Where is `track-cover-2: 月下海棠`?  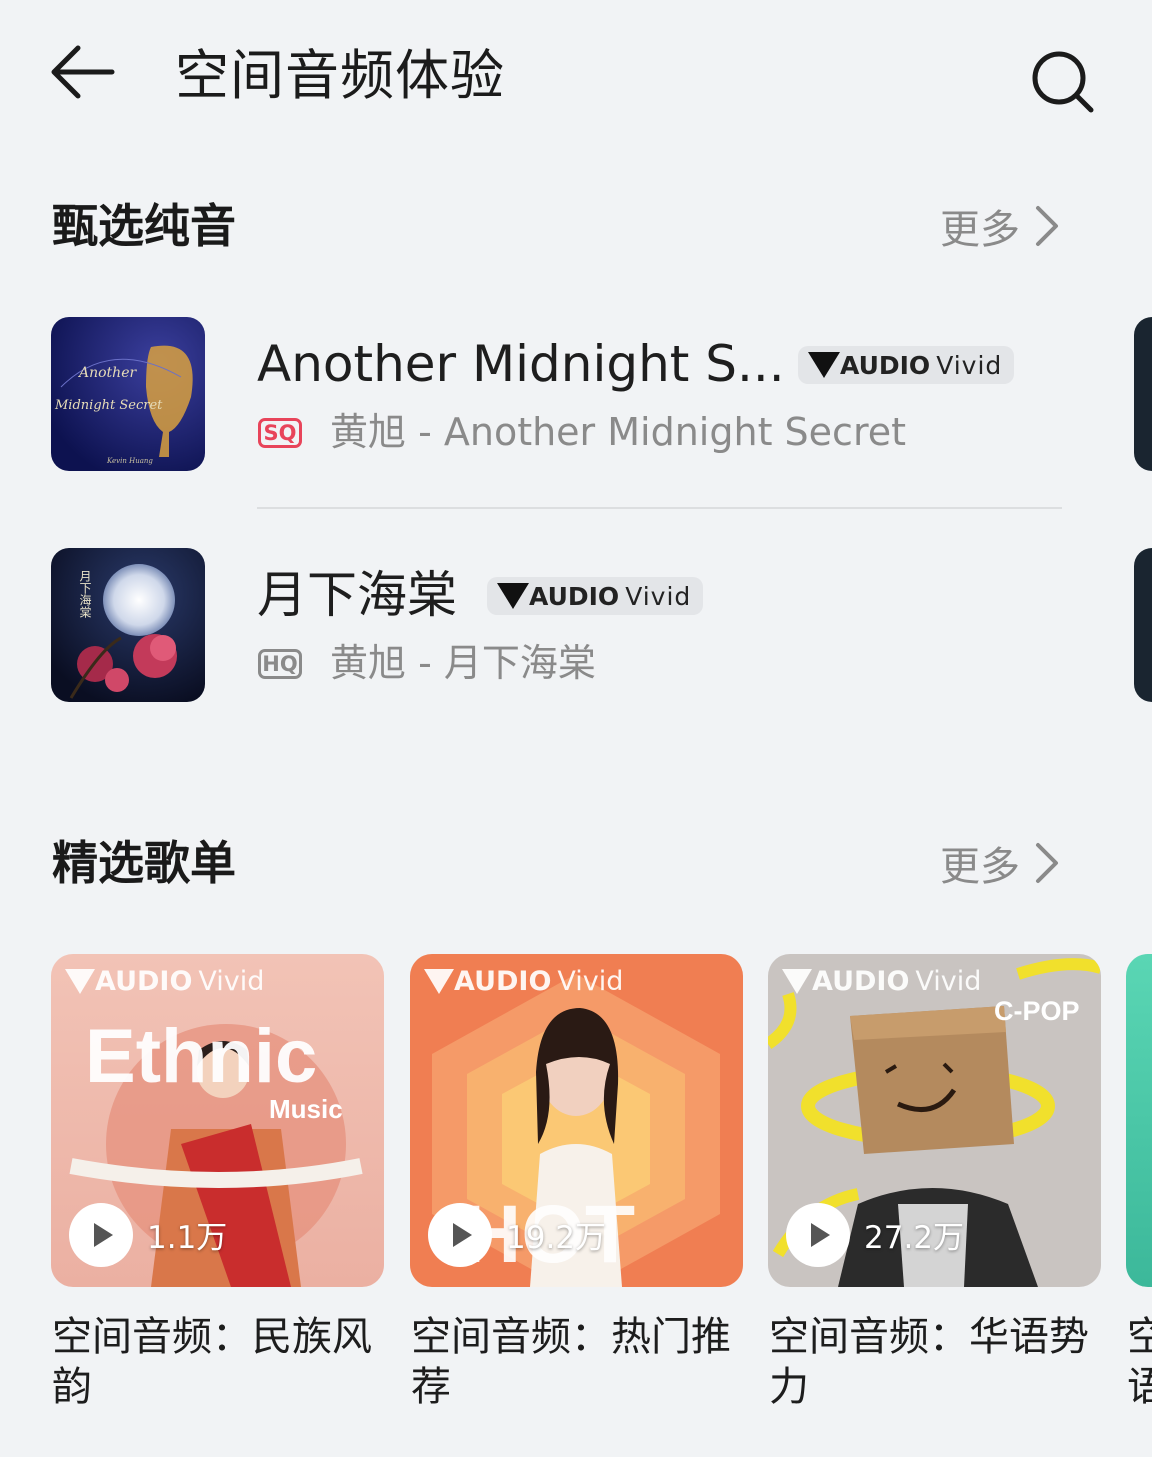
track-cover-2: 月下海棠 is located at coordinates (128, 625).